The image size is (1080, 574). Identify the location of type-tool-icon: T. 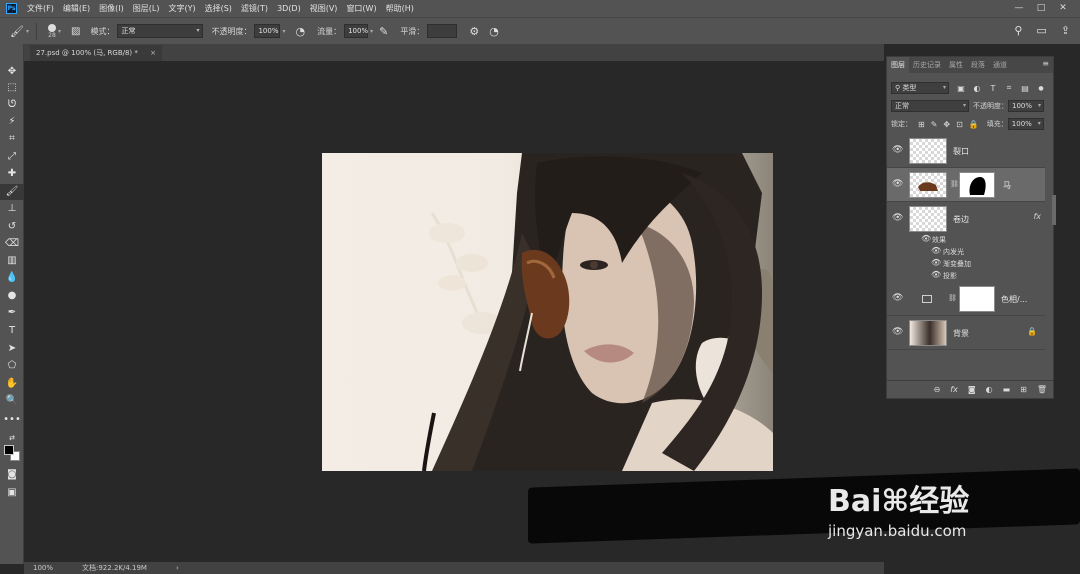
(12, 331).